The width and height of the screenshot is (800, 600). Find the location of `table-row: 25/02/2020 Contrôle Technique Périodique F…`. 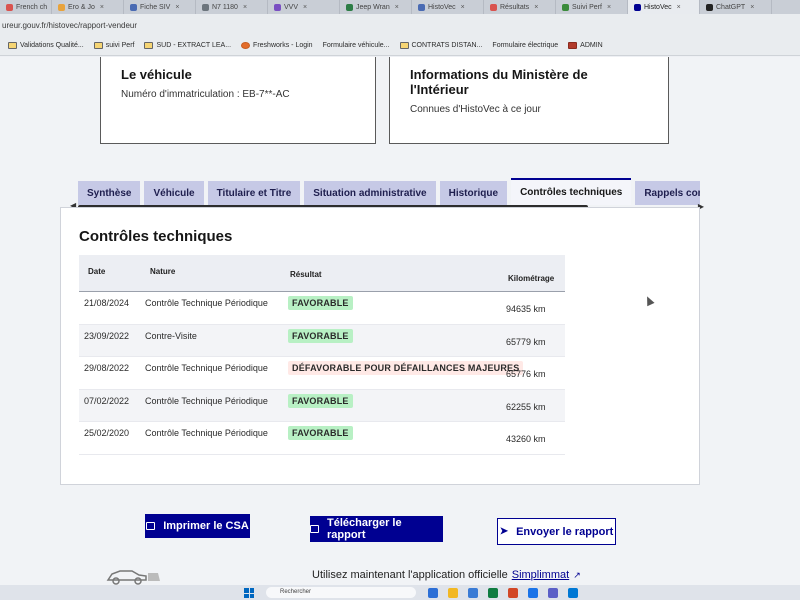

table-row: 25/02/2020 Contrôle Technique Périodique F… is located at coordinates (322, 438).